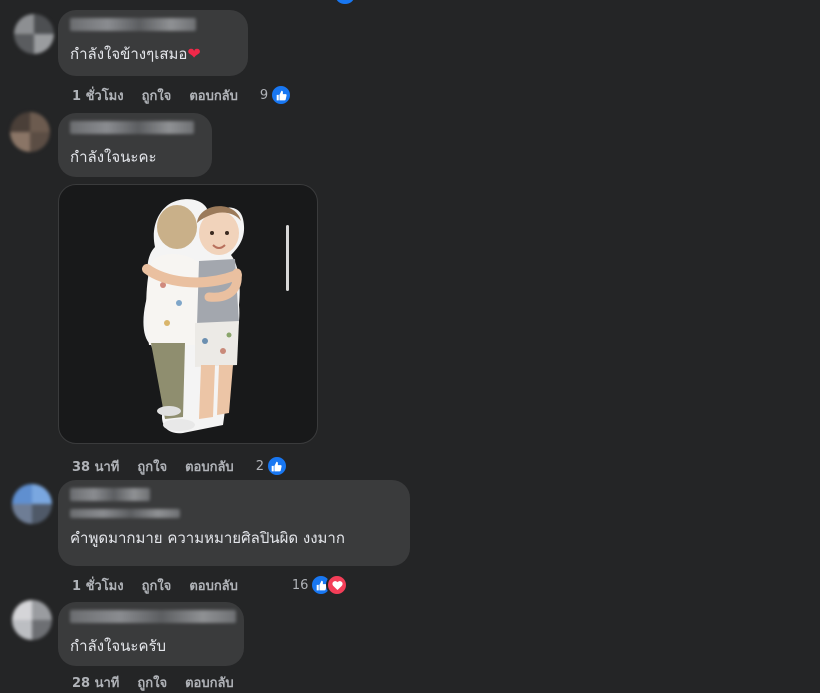 This screenshot has height=693, width=820. What do you see at coordinates (287, 258) in the screenshot?
I see `sticker-line` at bounding box center [287, 258].